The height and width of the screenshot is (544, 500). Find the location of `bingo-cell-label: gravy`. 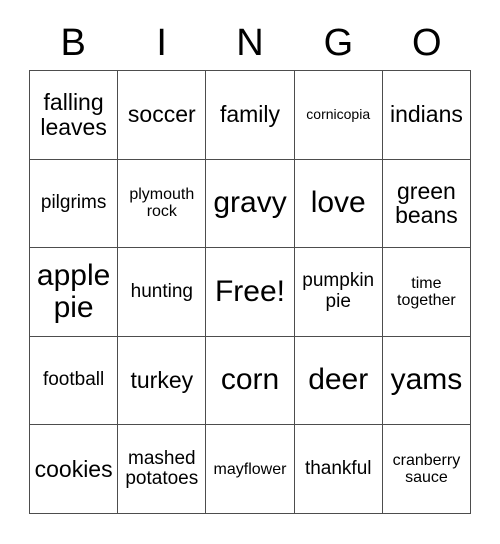

bingo-cell-label: gravy is located at coordinates (250, 203).